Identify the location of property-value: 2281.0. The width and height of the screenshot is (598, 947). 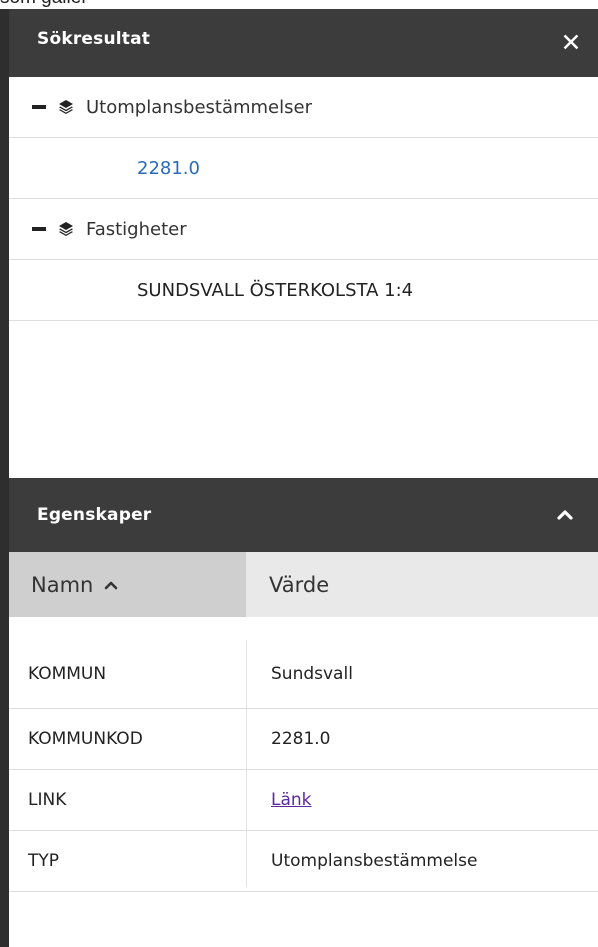
(301, 739).